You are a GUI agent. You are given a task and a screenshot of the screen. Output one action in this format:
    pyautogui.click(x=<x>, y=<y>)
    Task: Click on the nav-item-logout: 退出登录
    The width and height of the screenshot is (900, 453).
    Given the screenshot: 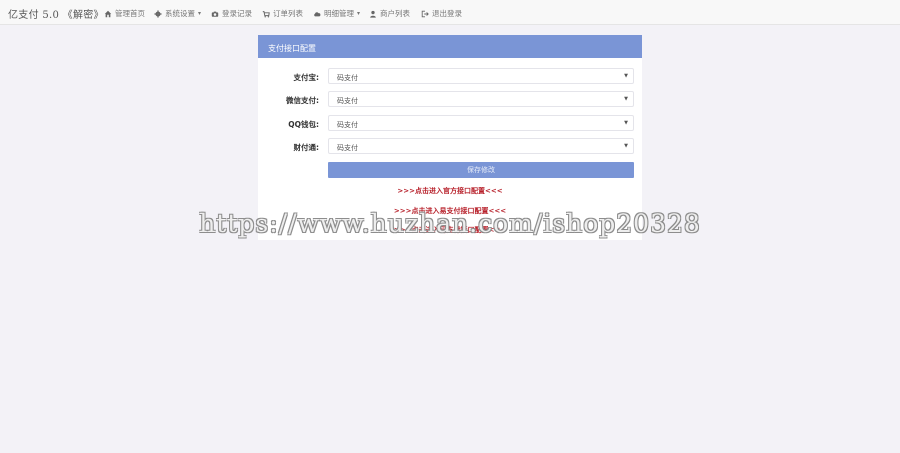 What is the action you would take?
    pyautogui.click(x=441, y=13)
    